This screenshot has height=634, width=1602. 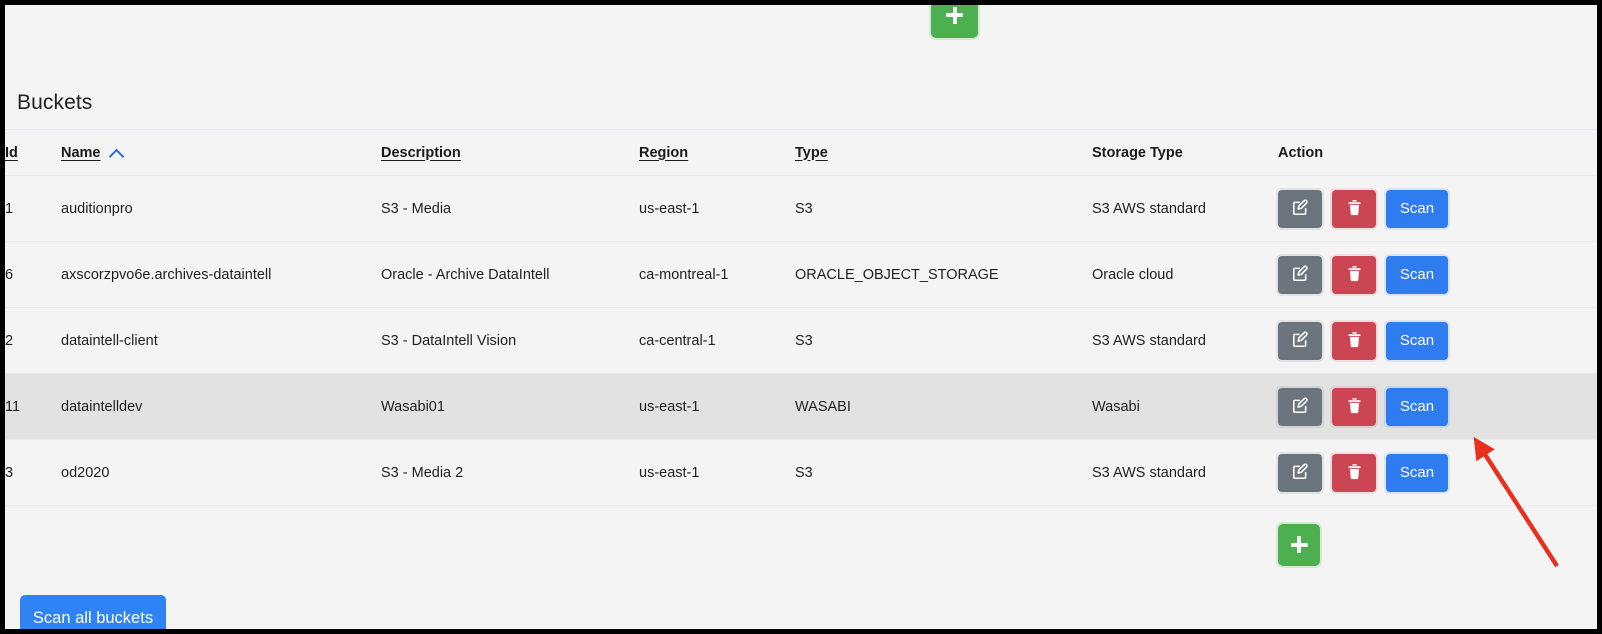 What do you see at coordinates (664, 152) in the screenshot?
I see `column-header-region-label: Region` at bounding box center [664, 152].